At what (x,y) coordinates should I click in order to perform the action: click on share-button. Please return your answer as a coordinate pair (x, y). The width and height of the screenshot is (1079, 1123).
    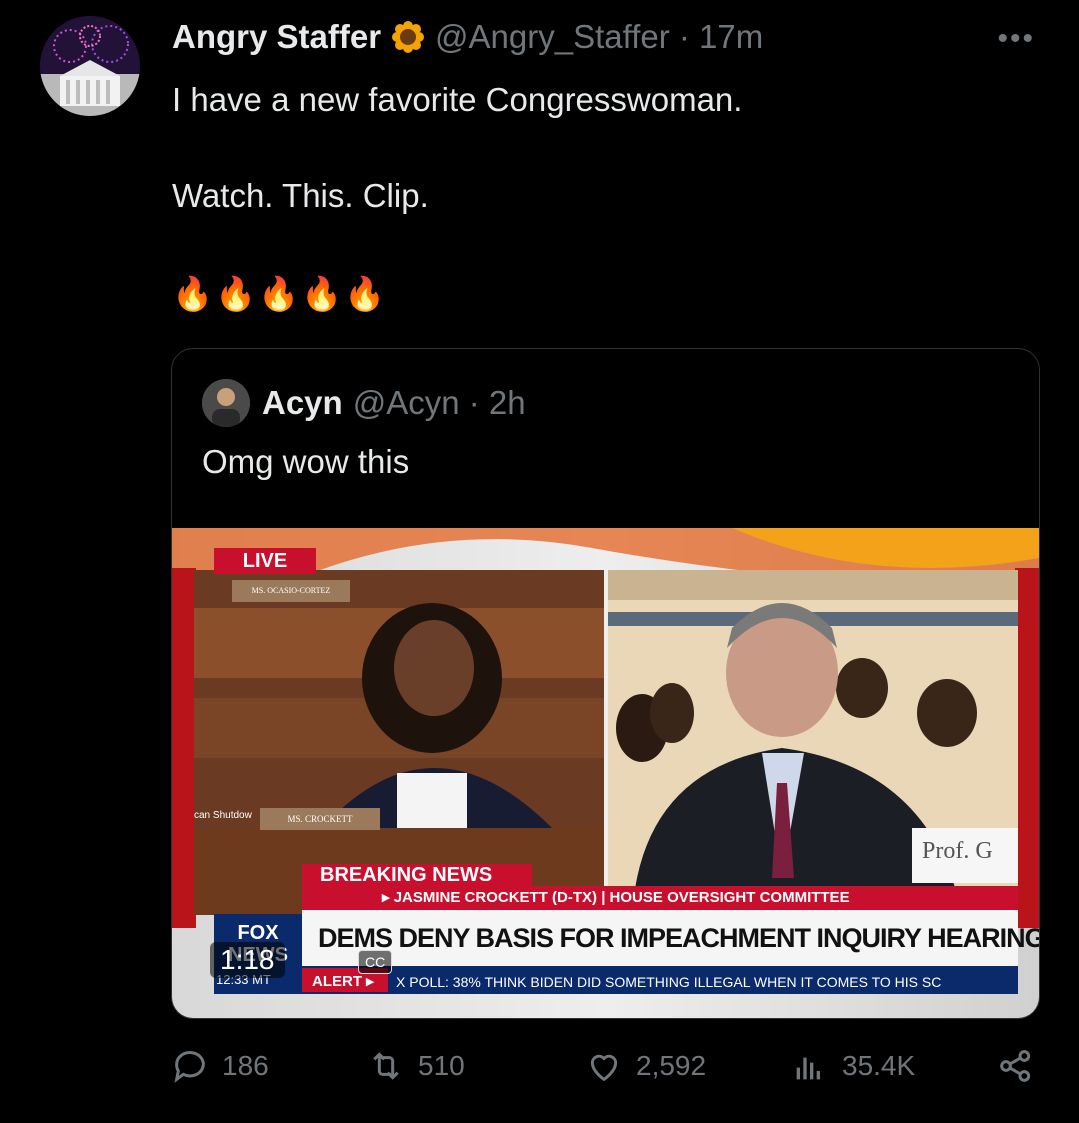
    Looking at the image, I should click on (1022, 1066).